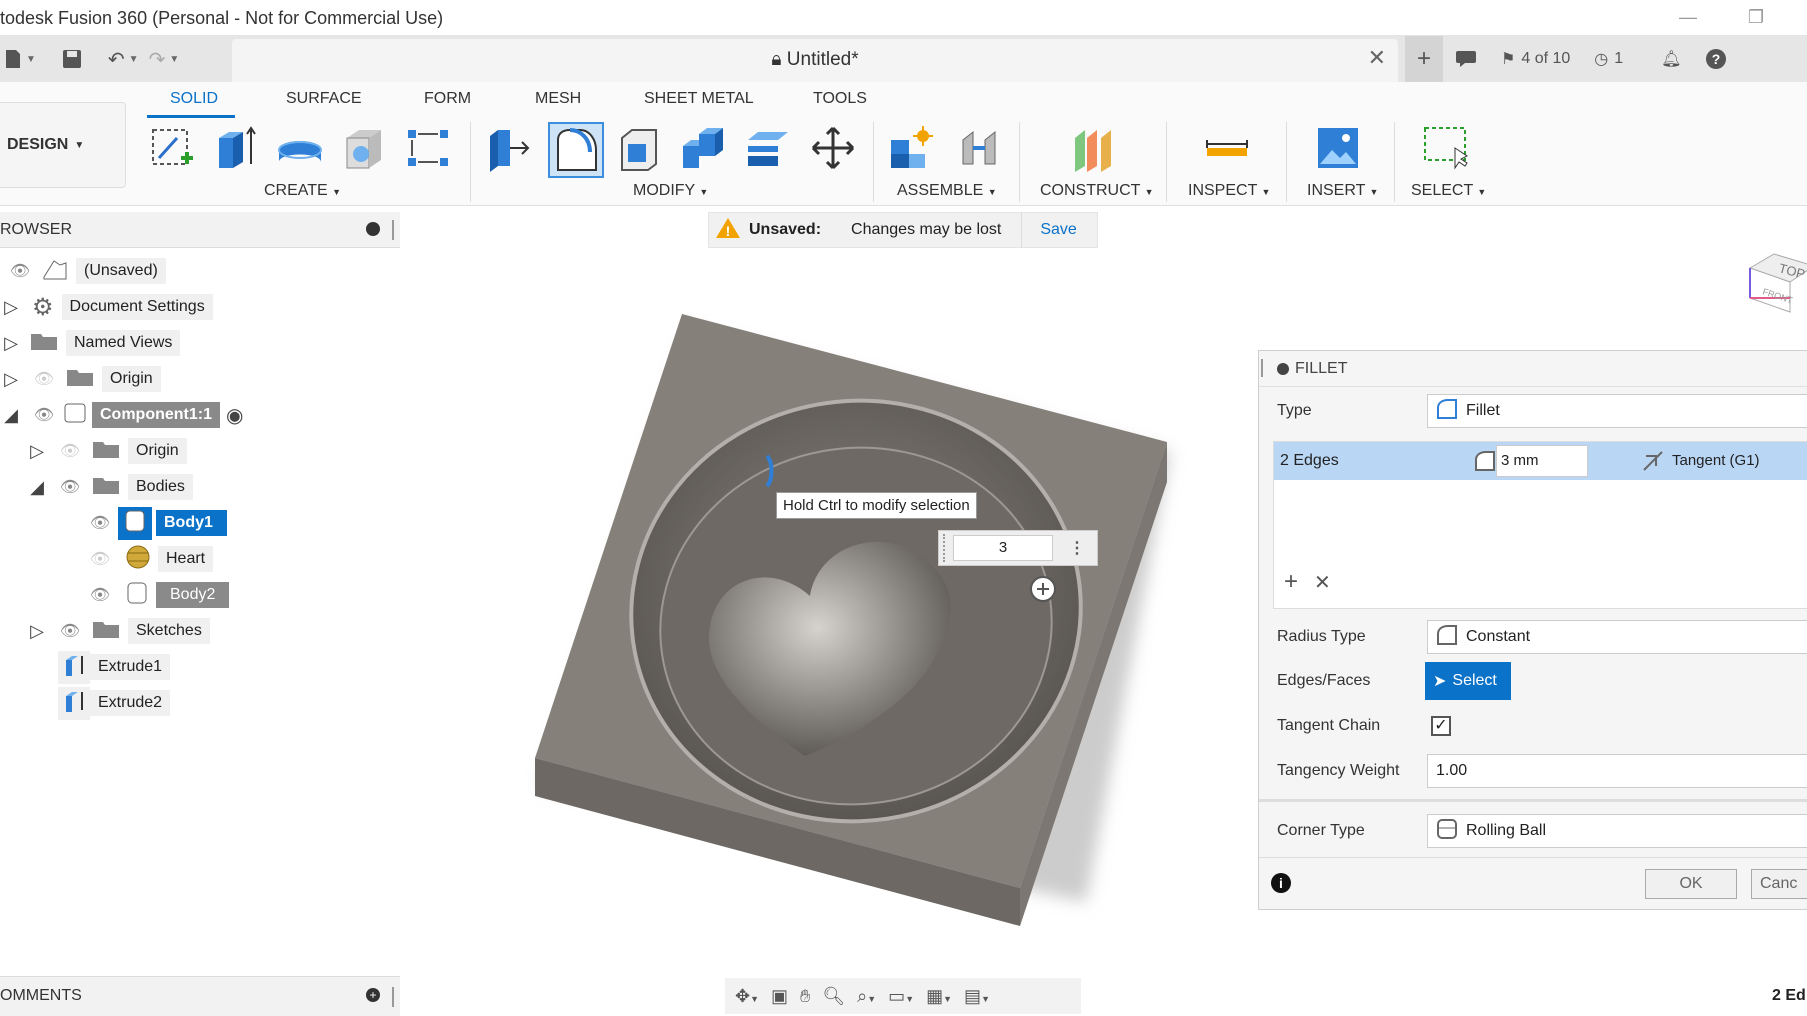  Describe the element at coordinates (1688, 17) in the screenshot. I see `minimize-icon: —` at that location.